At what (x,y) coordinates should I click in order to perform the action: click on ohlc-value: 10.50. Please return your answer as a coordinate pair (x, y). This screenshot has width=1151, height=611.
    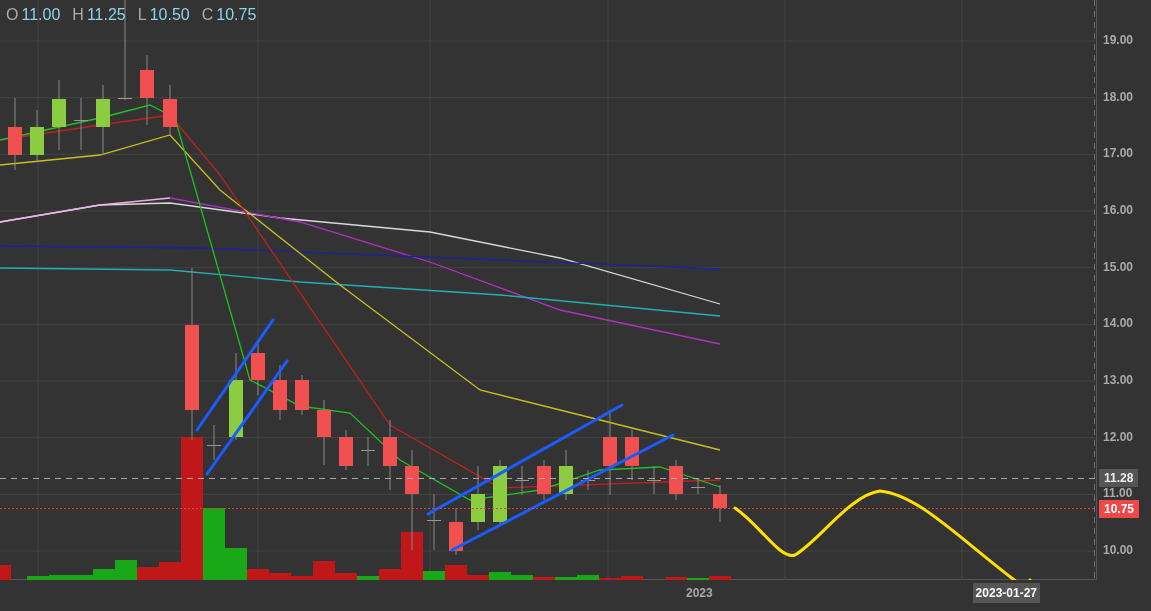
    Looking at the image, I should click on (169, 15).